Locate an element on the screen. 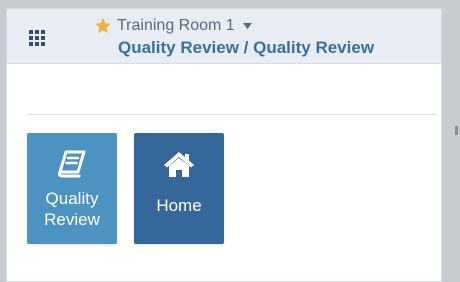  home-icon is located at coordinates (179, 164).